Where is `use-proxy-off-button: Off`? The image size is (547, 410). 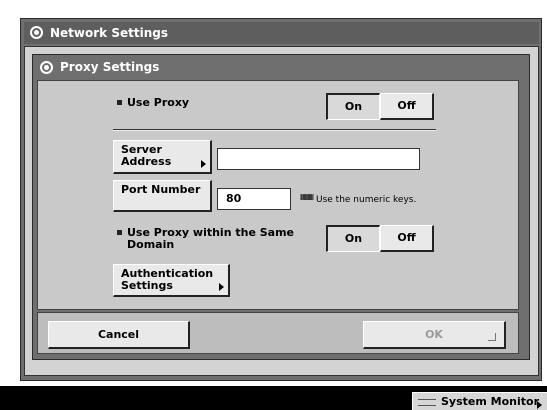 use-proxy-off-button: Off is located at coordinates (407, 106).